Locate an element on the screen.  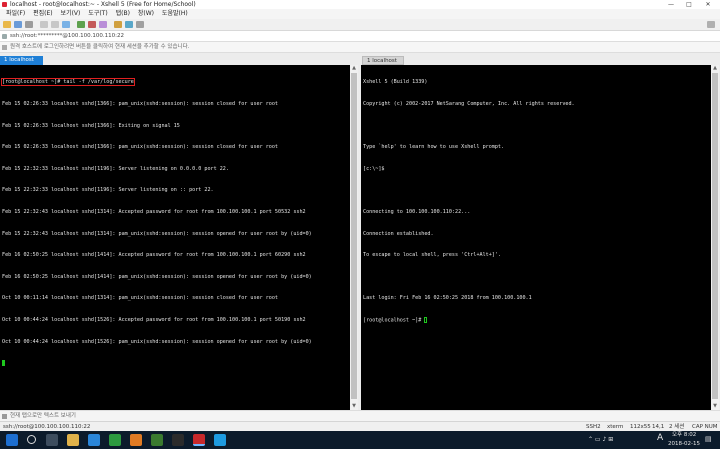
address-text: ssh://root:*********@100.100.100.110:22 is located at coordinates (67, 36).